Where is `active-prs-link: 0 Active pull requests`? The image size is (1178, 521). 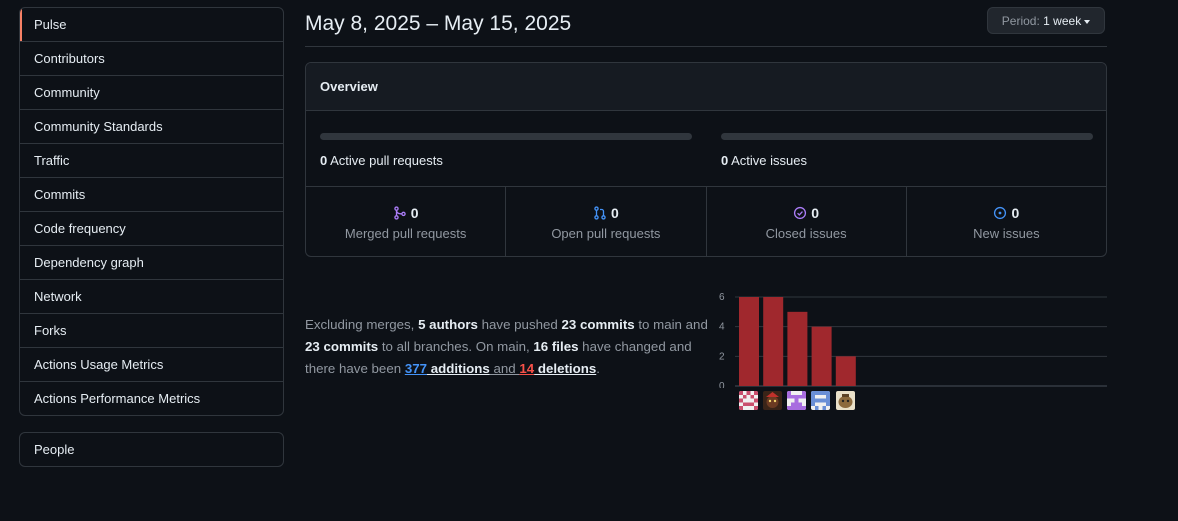
active-prs-link: 0 Active pull requests is located at coordinates (506, 160).